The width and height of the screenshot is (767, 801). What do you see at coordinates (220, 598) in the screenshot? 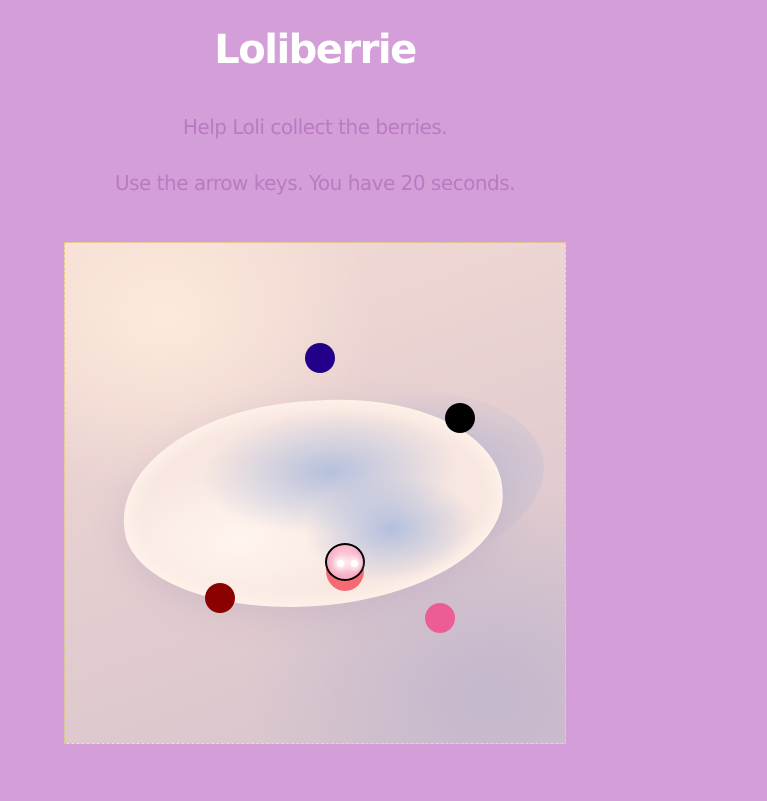
I see `berry-red` at bounding box center [220, 598].